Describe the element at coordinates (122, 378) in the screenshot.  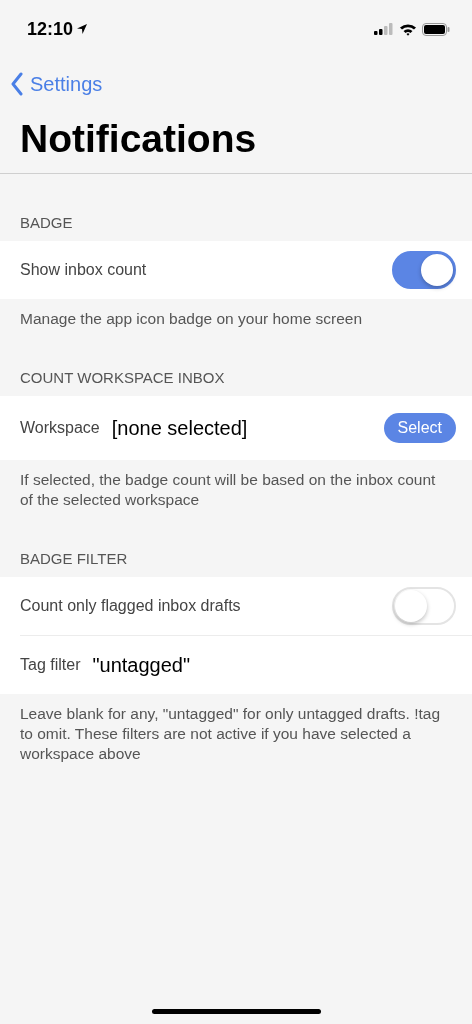
I see `section-header: COUNT WORKSPACE INBOX` at that location.